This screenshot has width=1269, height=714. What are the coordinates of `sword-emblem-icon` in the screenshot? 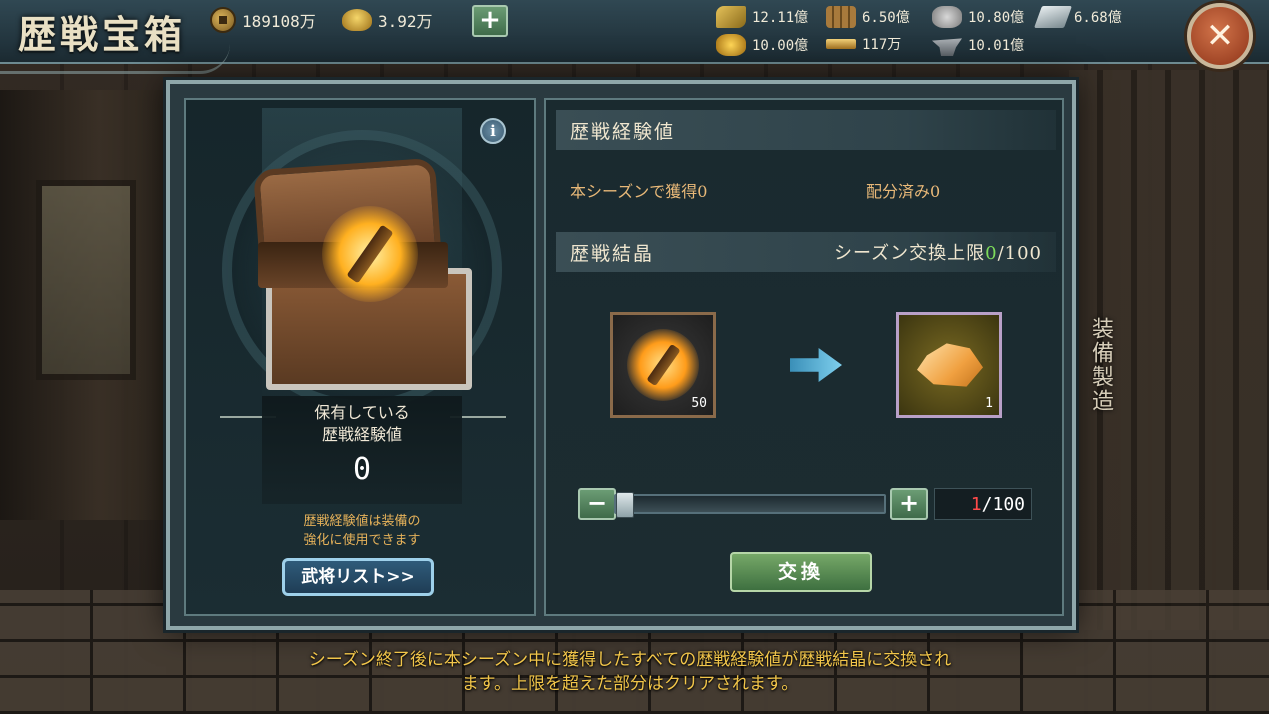 It's located at (370, 254).